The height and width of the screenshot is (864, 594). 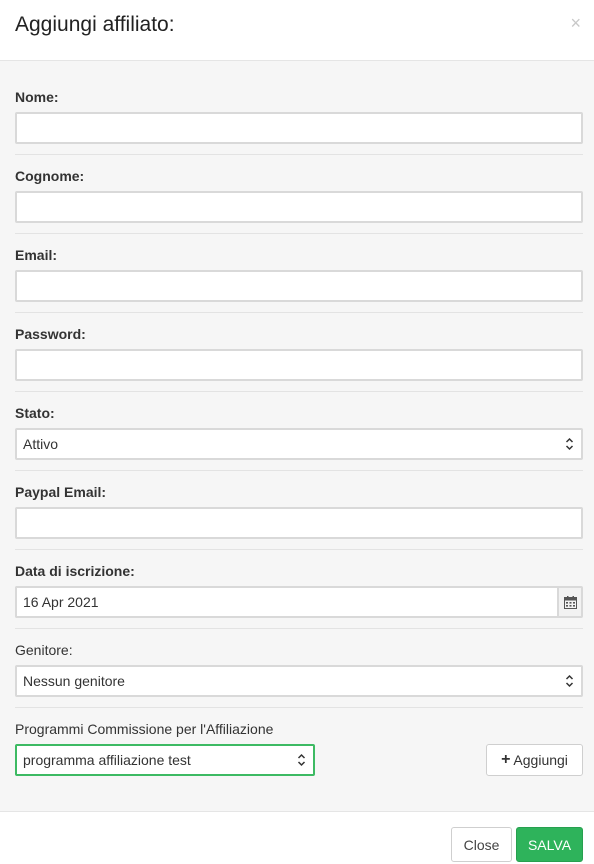 What do you see at coordinates (95, 24) in the screenshot?
I see `modal-title: Aggiungi affiliato:` at bounding box center [95, 24].